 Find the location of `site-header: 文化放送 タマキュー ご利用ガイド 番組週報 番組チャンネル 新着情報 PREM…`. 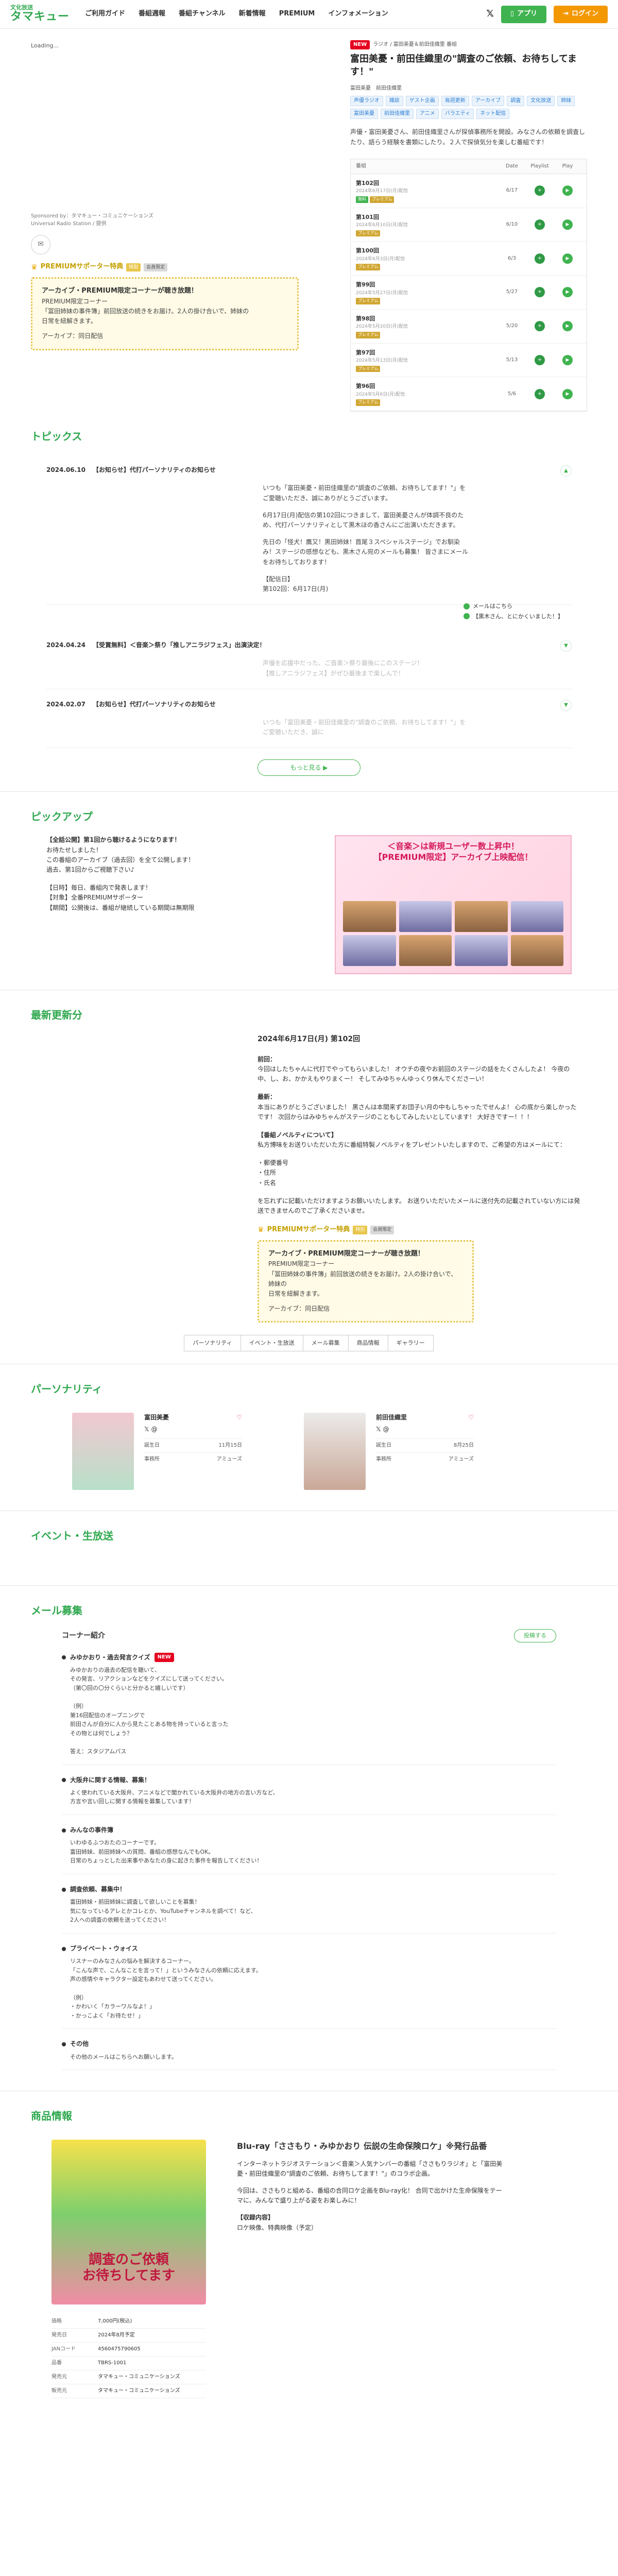

site-header: 文化放送 タマキュー ご利用ガイド 番組週報 番組チャンネル 新着情報 PREM… is located at coordinates (309, 14).